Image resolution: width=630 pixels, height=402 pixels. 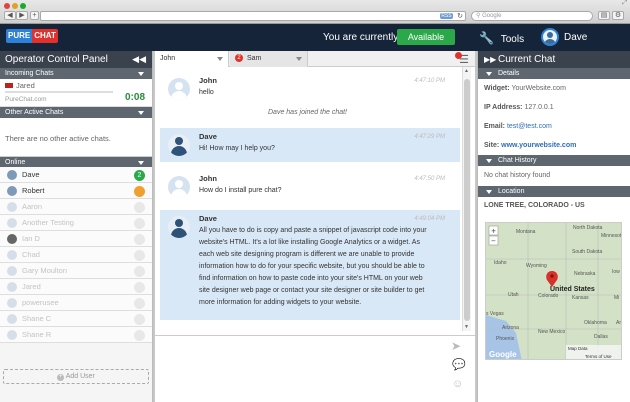 I want to click on browser-search-input: ⚲ Google, so click(x=532, y=16).